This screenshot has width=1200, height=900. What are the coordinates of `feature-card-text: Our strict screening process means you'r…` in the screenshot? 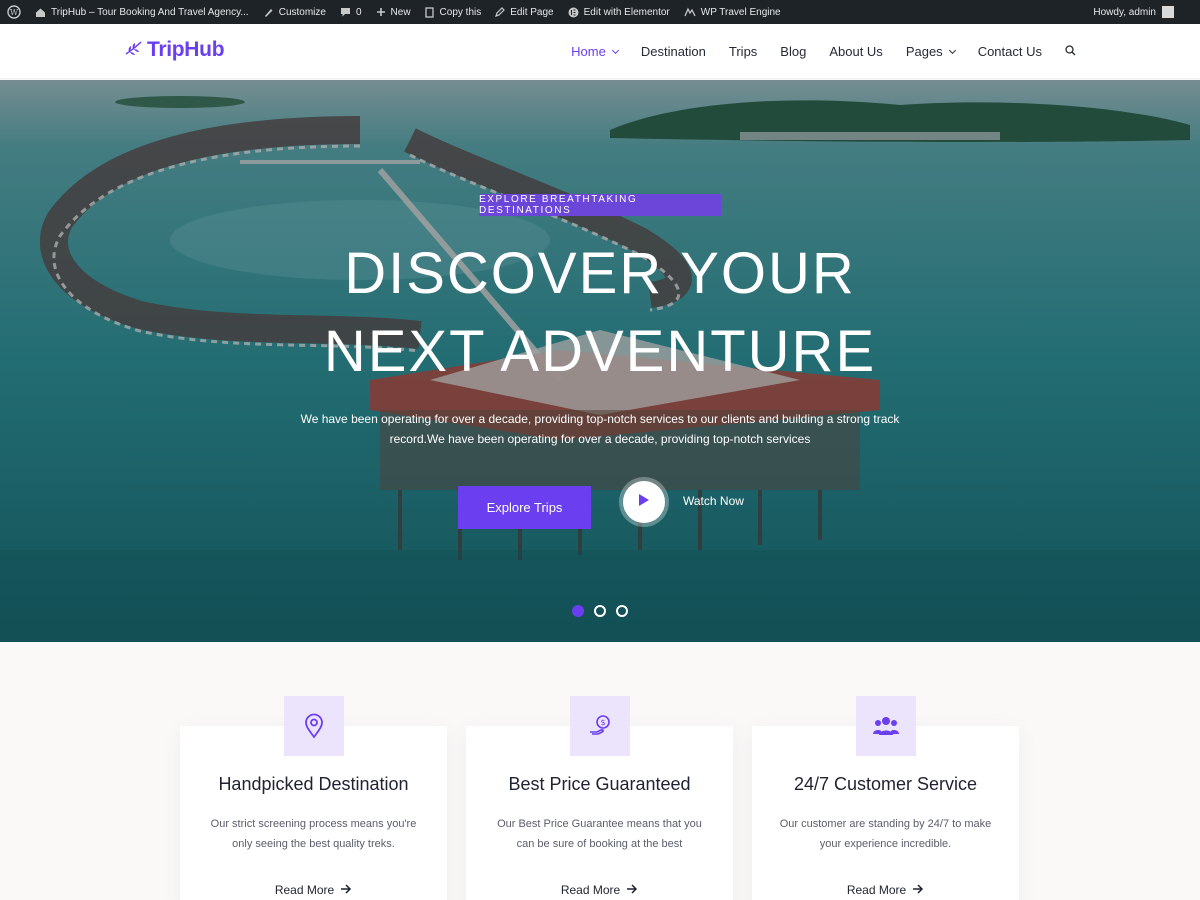 It's located at (313, 834).